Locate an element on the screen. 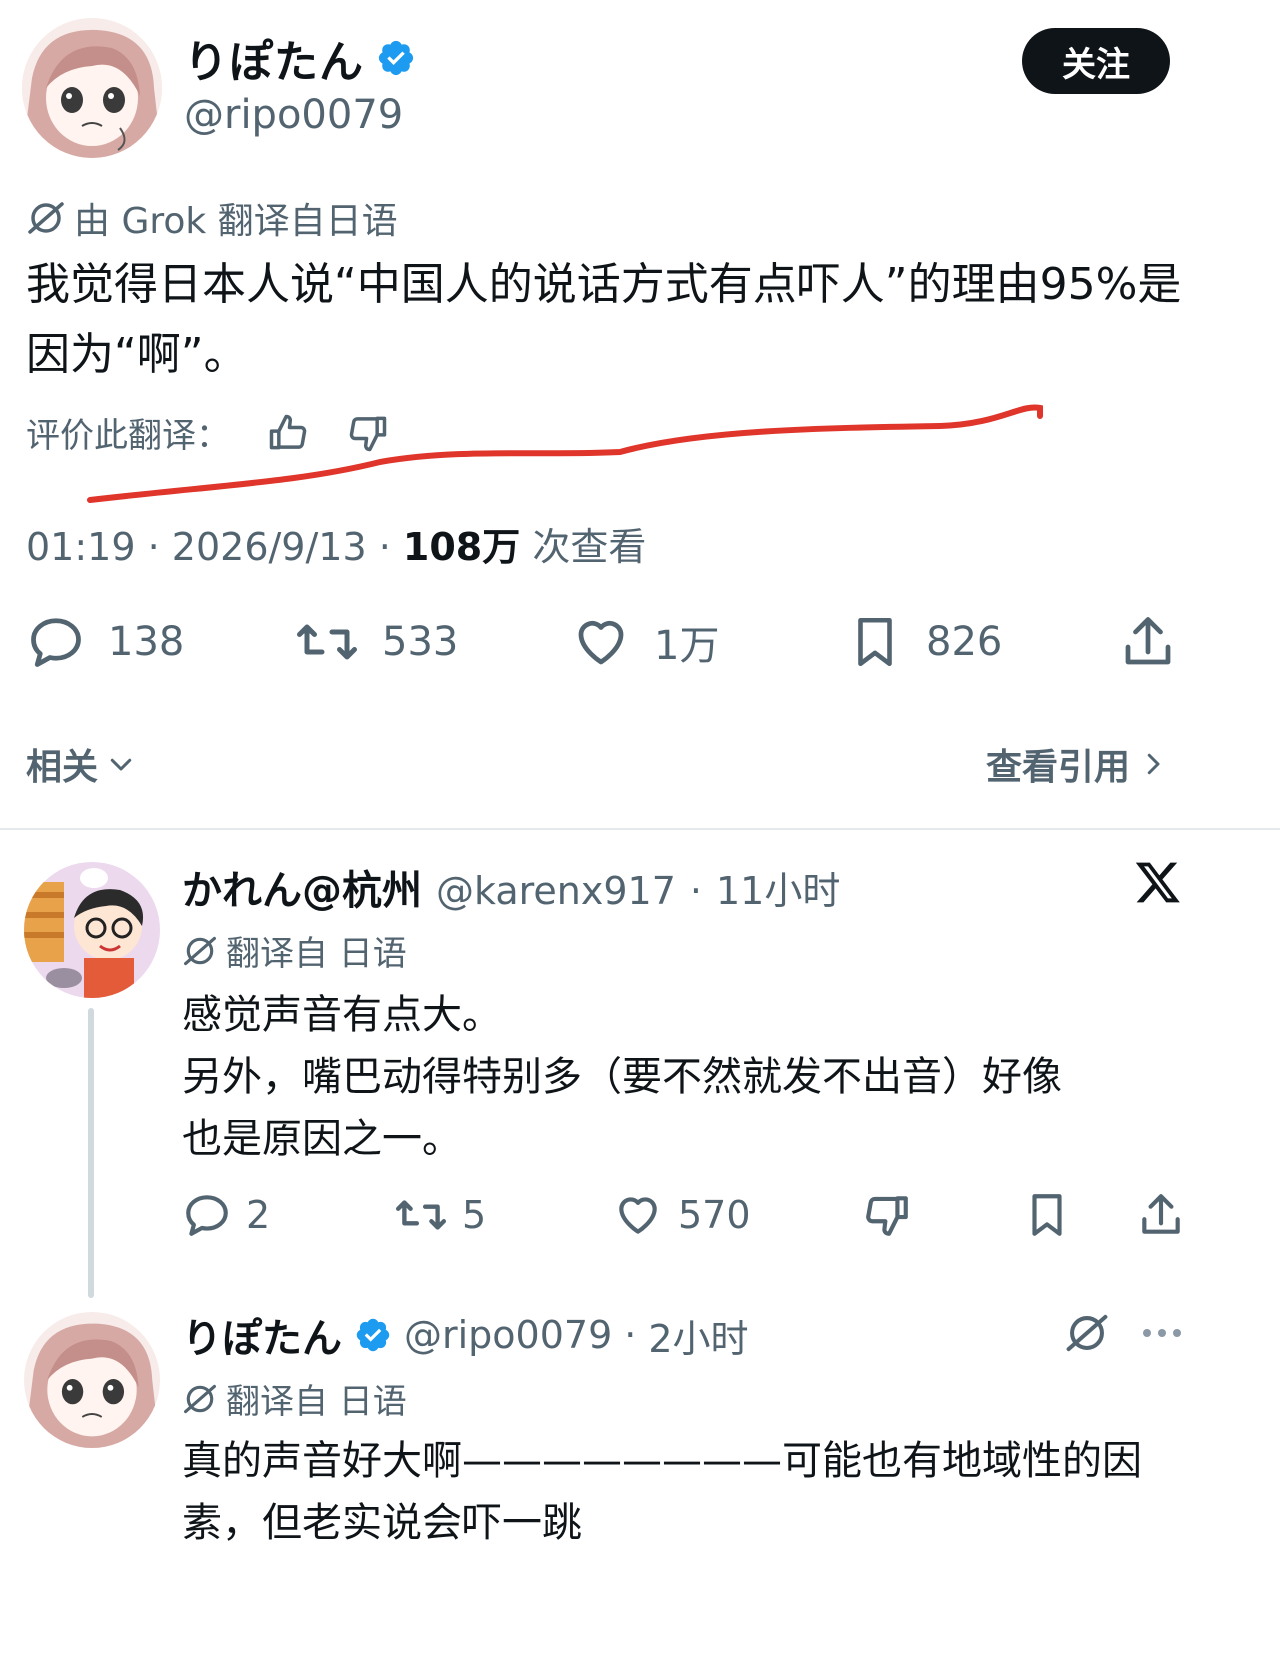 This screenshot has height=1656, width=1280. reply-text: 真的声音好大啊————————可能也有地域性的因 素，但老实说会吓一跳 is located at coordinates (712, 1492).